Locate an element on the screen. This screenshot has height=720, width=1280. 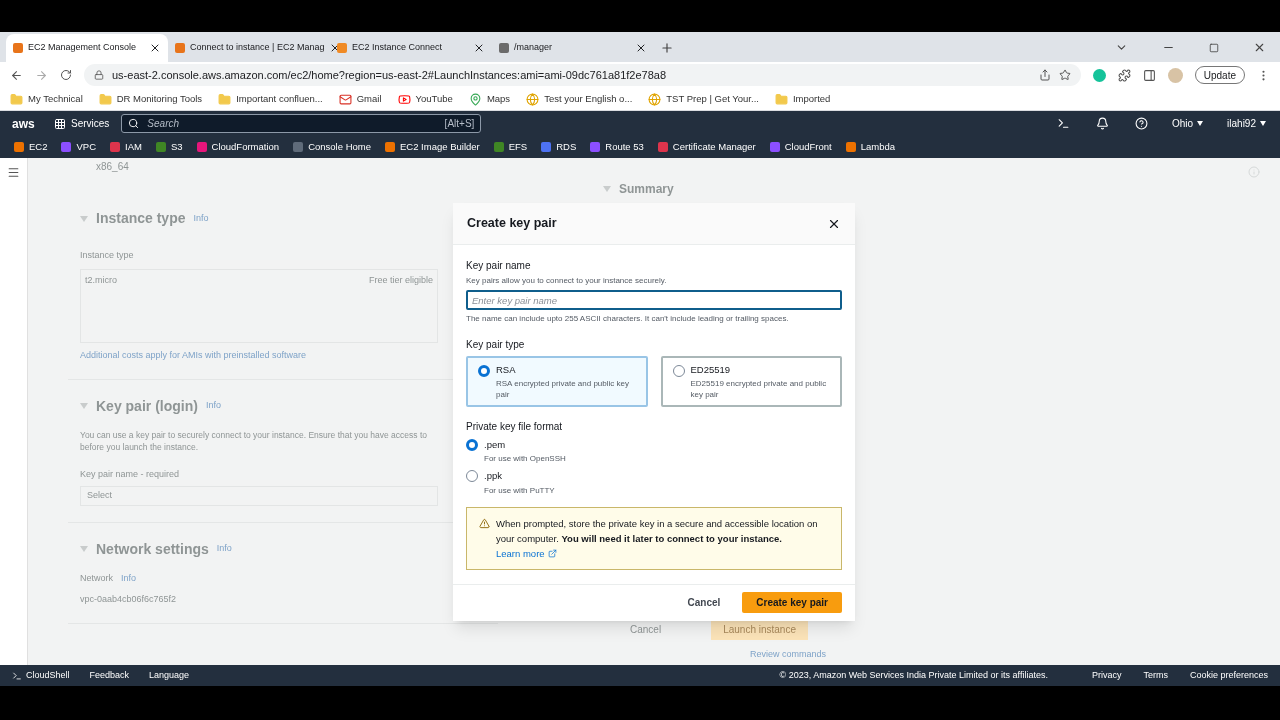
field-label: Network is located at coordinates (96, 578).